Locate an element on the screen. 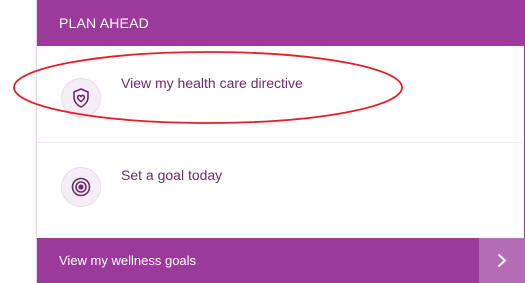 This screenshot has width=525, height=283. footer-label: View my wellness goals is located at coordinates (128, 260).